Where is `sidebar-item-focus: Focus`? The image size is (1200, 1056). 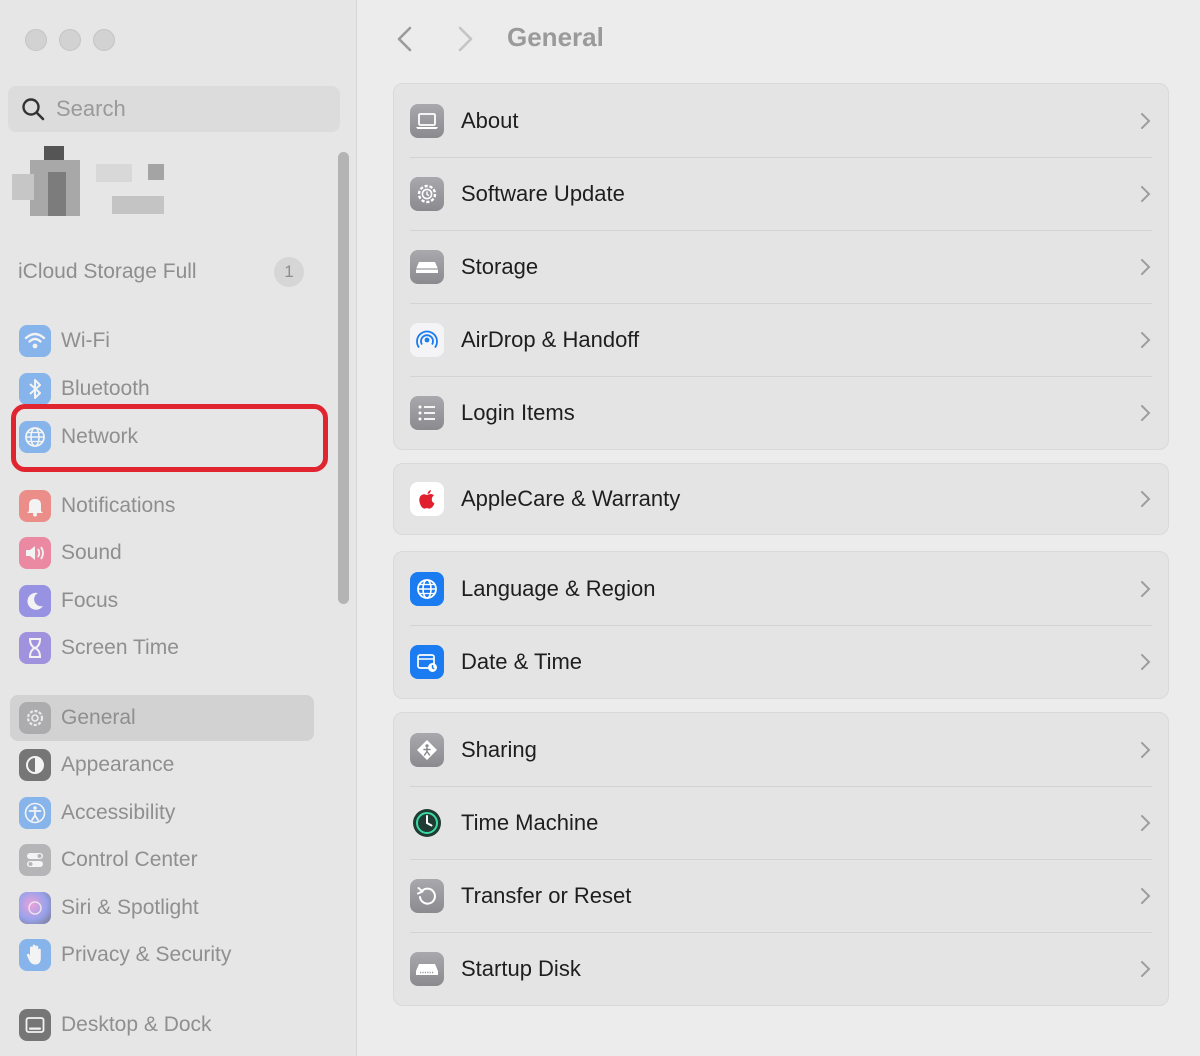
sidebar-item-focus: Focus is located at coordinates (162, 601).